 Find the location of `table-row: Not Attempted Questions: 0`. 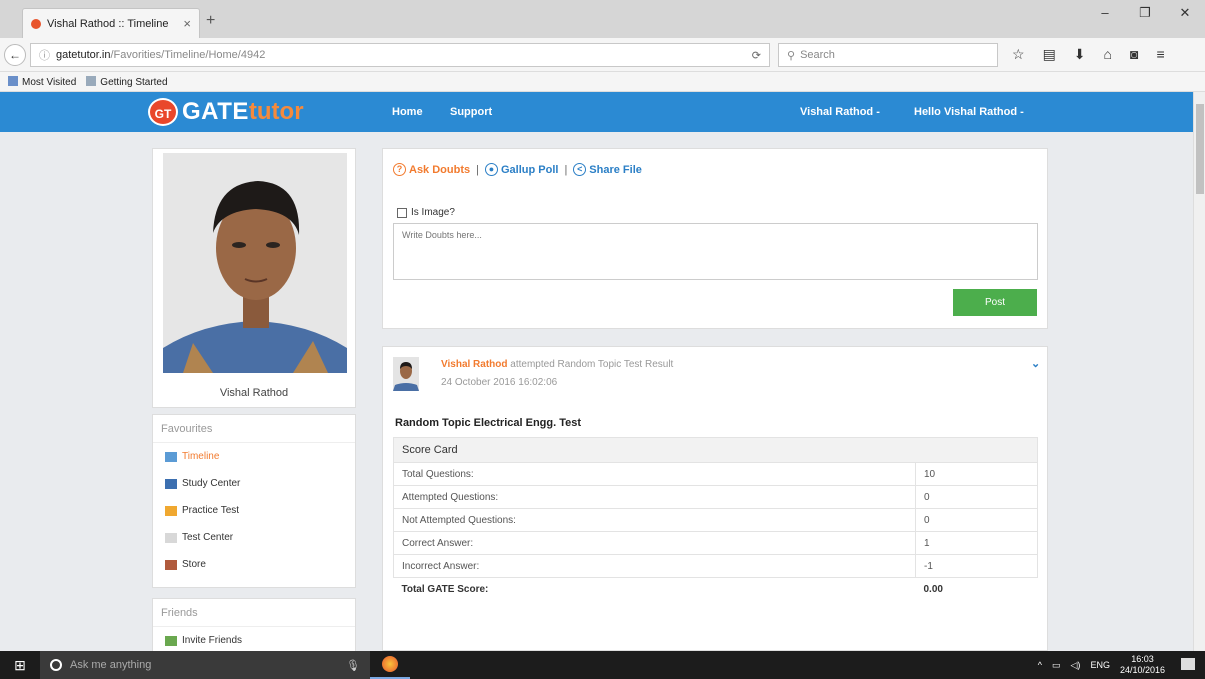

table-row: Not Attempted Questions: 0 is located at coordinates (715, 520).